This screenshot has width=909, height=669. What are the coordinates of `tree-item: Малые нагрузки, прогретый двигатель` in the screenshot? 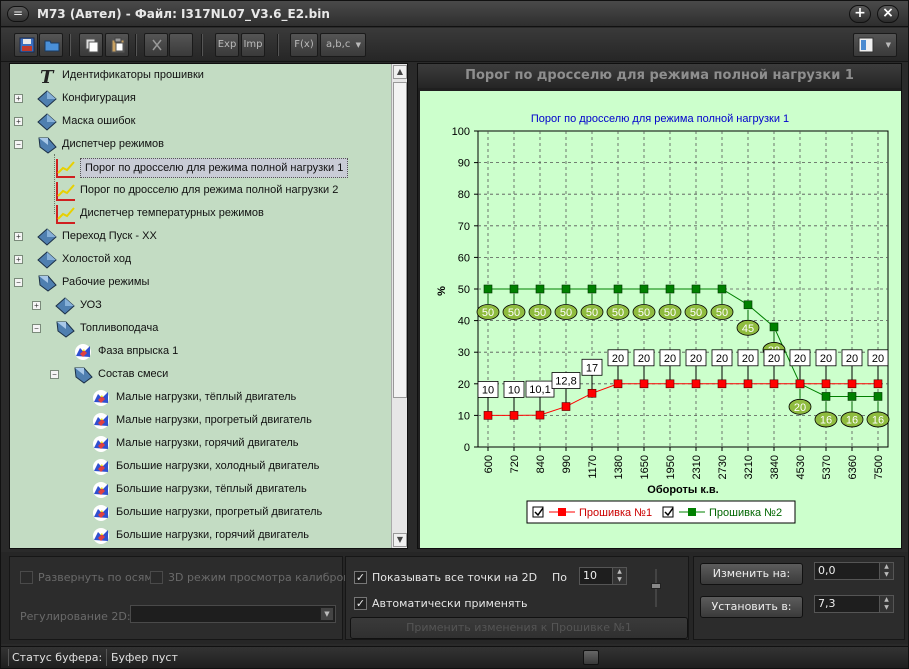 It's located at (201, 420).